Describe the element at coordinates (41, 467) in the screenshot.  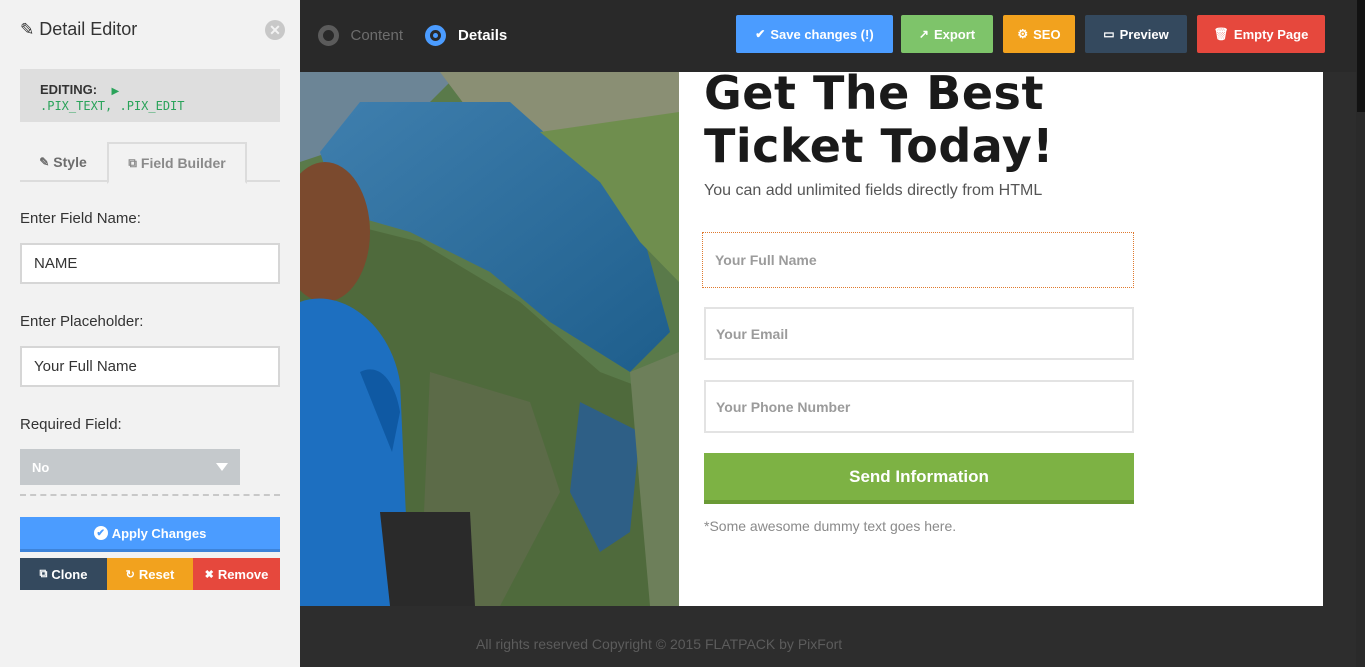
I see `required-field-value: No` at that location.